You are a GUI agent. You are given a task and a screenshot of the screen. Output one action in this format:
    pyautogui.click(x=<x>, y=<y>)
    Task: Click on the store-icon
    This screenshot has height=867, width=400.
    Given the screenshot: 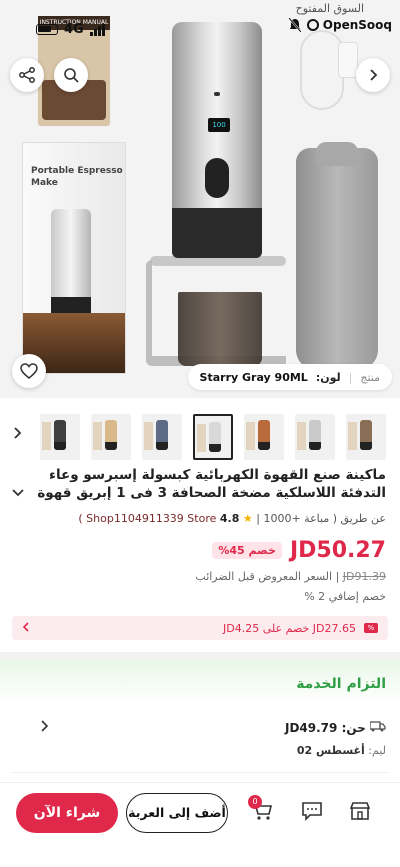 What is the action you would take?
    pyautogui.click(x=360, y=811)
    